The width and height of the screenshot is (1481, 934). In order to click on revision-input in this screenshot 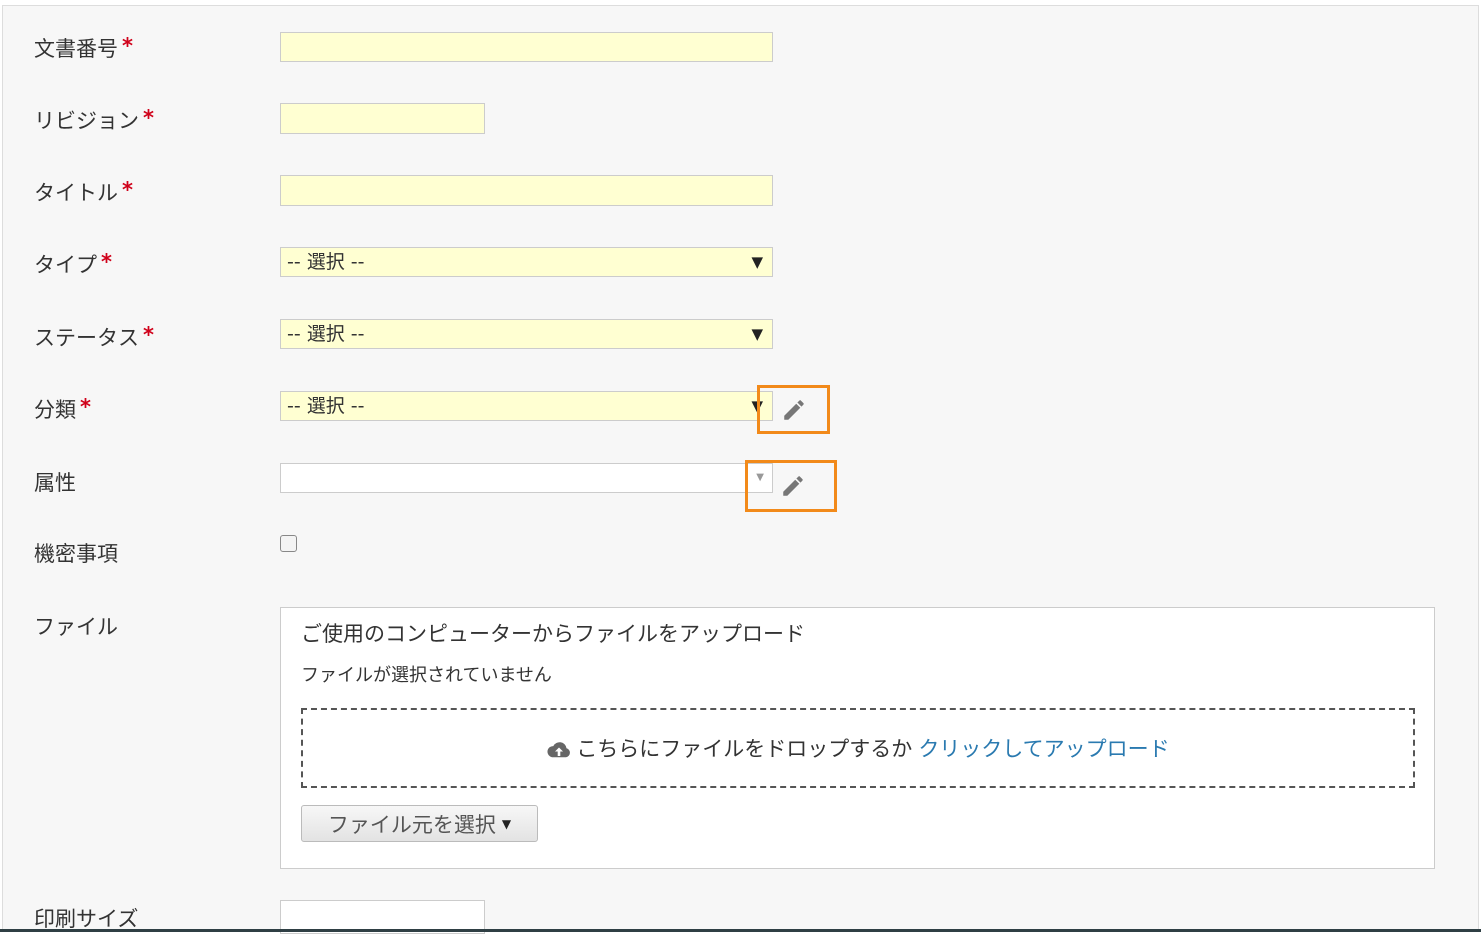, I will do `click(382, 118)`.